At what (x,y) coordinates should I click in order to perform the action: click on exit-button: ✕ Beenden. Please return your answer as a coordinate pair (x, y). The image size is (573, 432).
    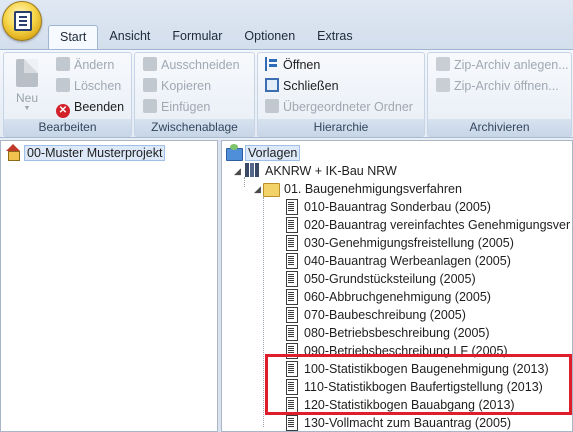
    Looking at the image, I should click on (90, 107).